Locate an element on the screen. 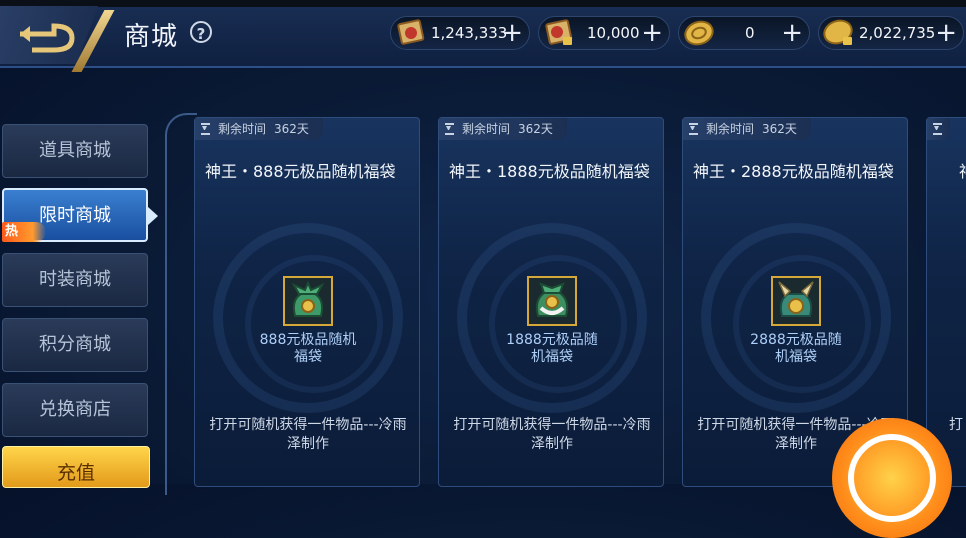  add-gold-button: + is located at coordinates (792, 33).